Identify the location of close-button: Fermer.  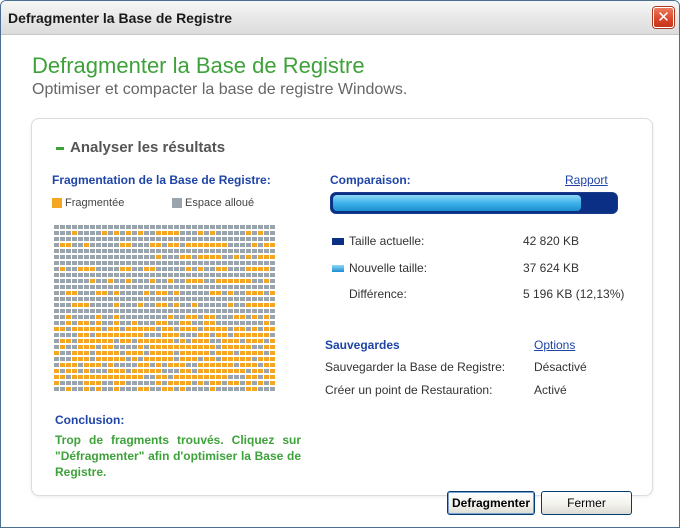
(586, 503).